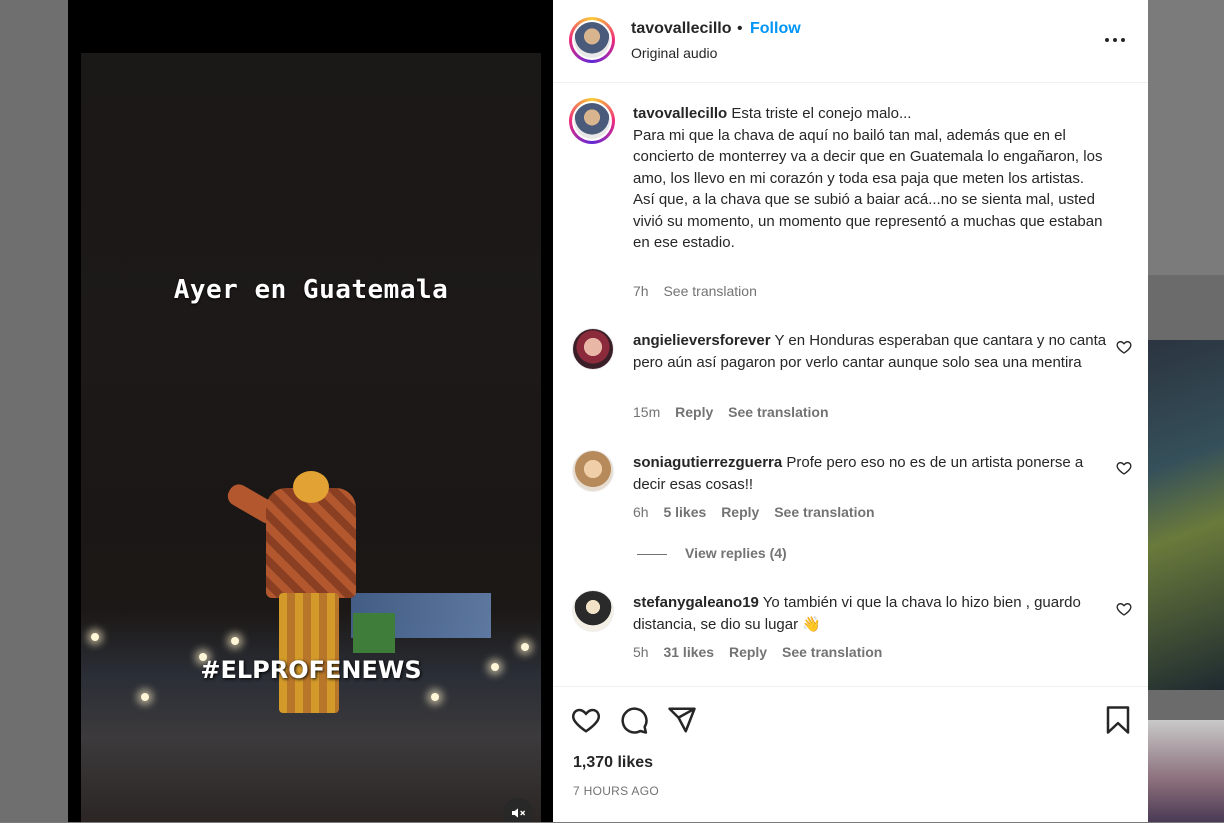  Describe the element at coordinates (759, 512) in the screenshot. I see `comment-meta: 6h 5 likes Reply See translation` at that location.